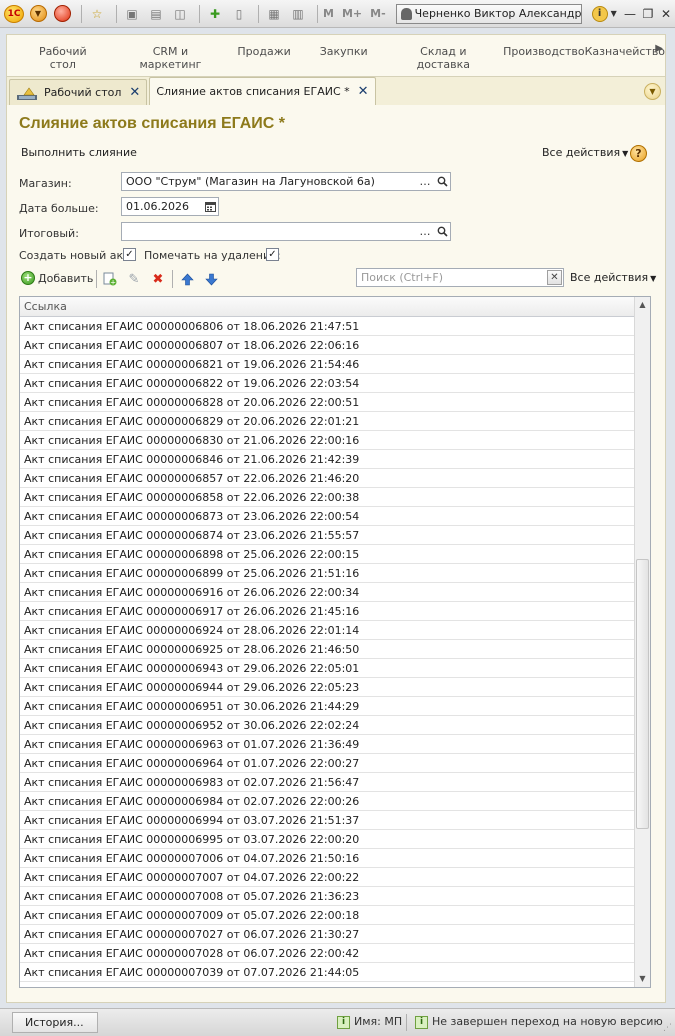 The image size is (675, 1036). I want to click on help-icon: ?, so click(638, 153).